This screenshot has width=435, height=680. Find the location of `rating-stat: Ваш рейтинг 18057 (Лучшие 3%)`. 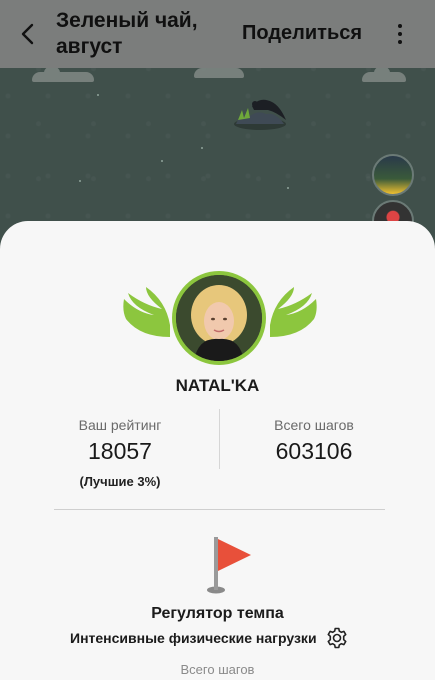

rating-stat: Ваш рейтинг 18057 (Лучшие 3%) is located at coordinates (120, 453).